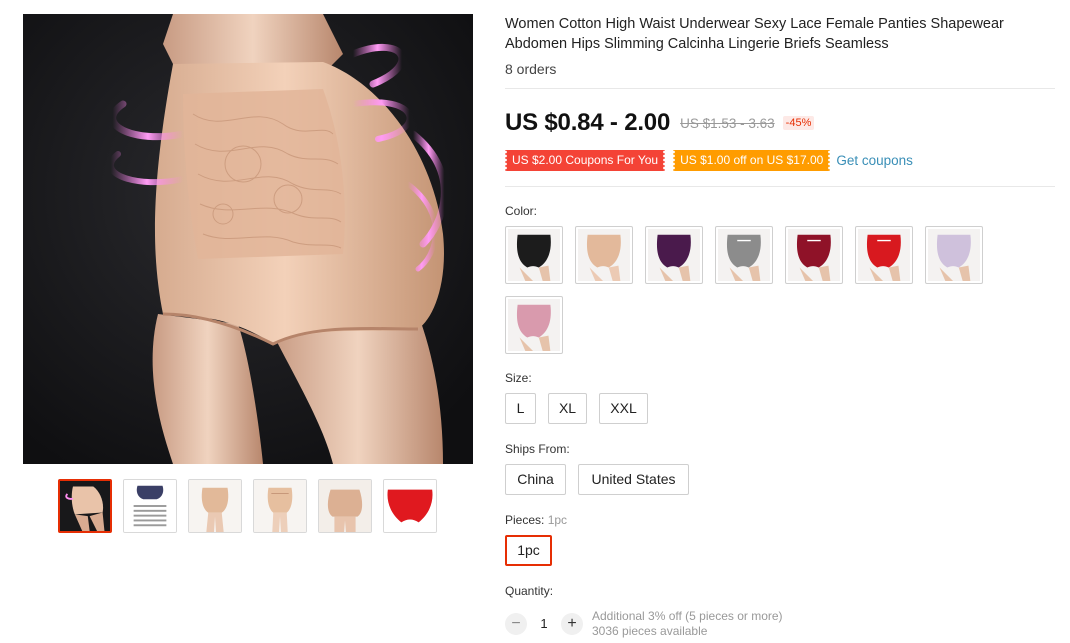 This screenshot has height=643, width=1070. I want to click on color-swatch-pink, so click(534, 325).